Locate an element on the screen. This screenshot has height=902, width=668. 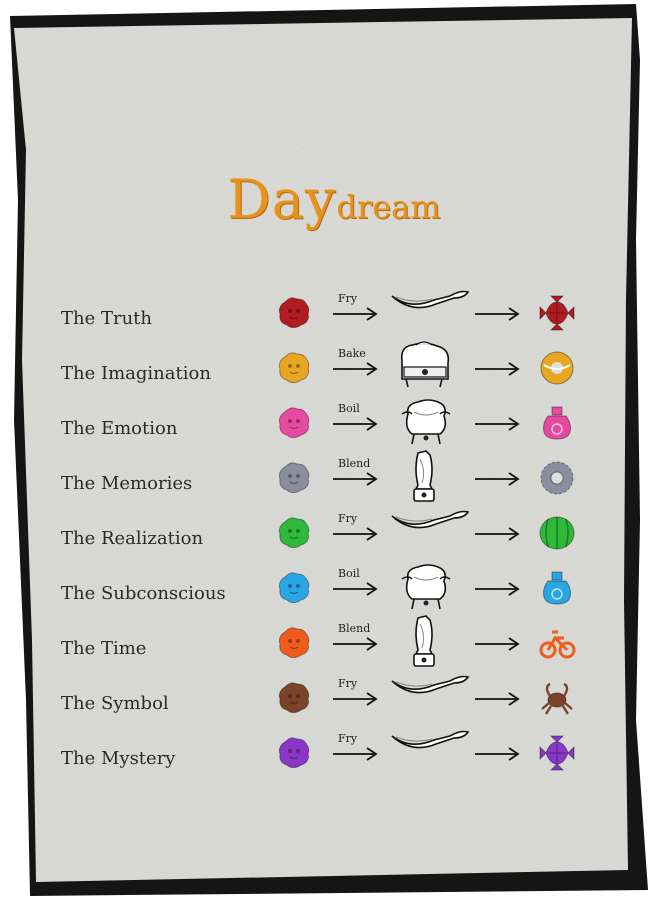
ingredient-label: The Realization is located at coordinates (132, 538).